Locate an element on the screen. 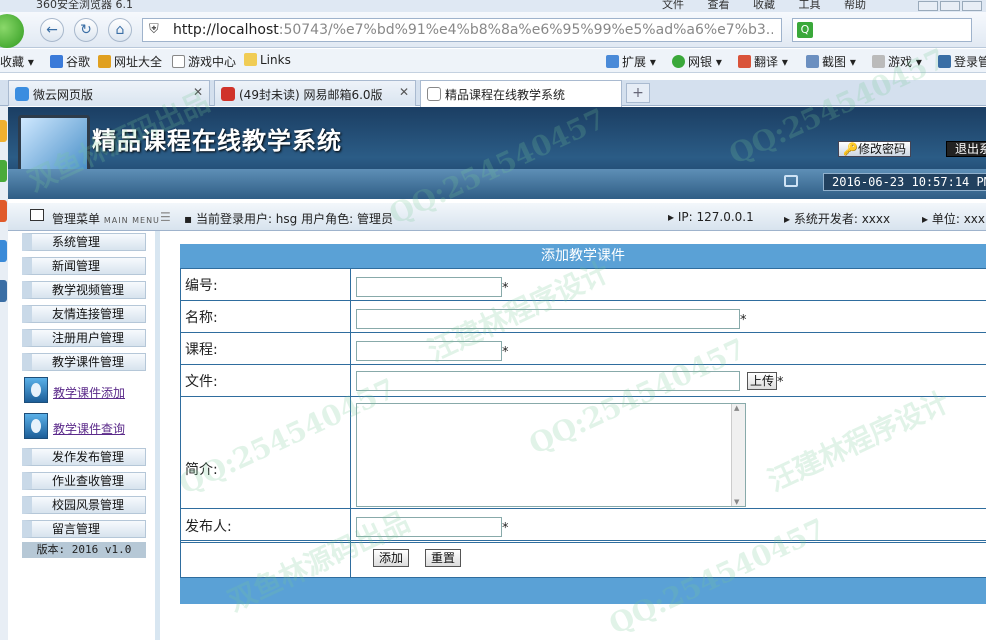 The height and width of the screenshot is (640, 986). sidebar-item-users: 注册用户管理 is located at coordinates (84, 338).